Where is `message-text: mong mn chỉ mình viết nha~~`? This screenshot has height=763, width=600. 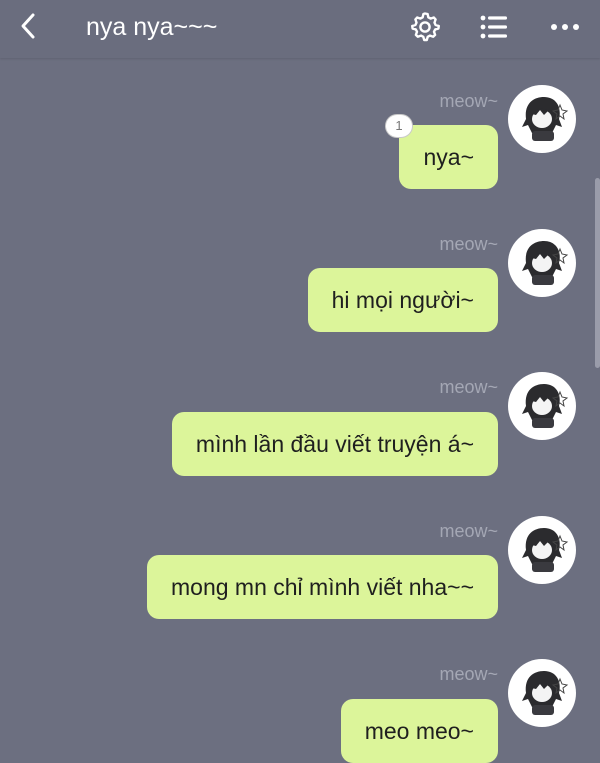
message-text: mong mn chỉ mình viết nha~~ is located at coordinates (322, 587).